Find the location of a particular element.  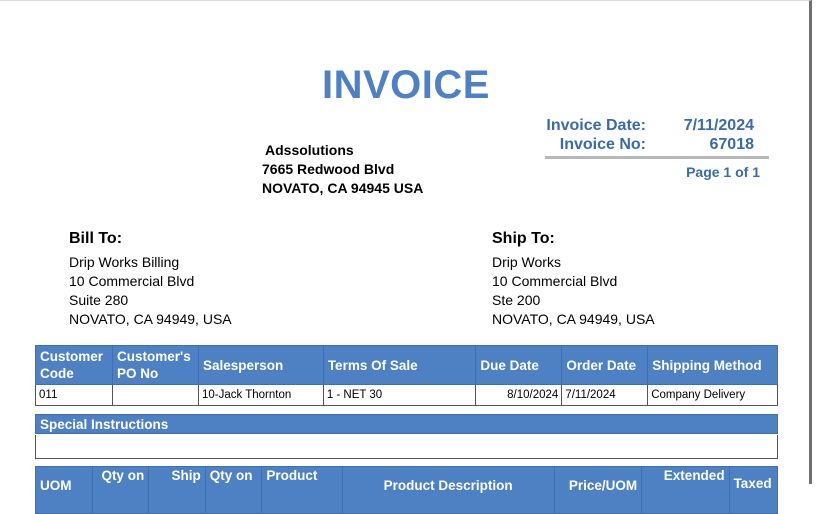

invoice-date-value: 7/11/2024 is located at coordinates (718, 125).